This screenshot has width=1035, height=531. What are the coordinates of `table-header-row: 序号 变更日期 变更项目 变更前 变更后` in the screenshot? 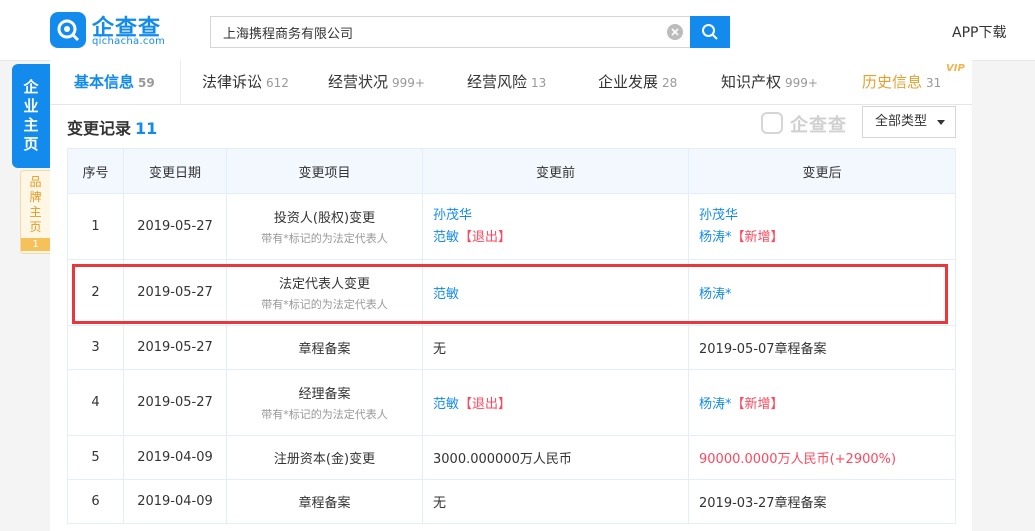 It's located at (511, 171).